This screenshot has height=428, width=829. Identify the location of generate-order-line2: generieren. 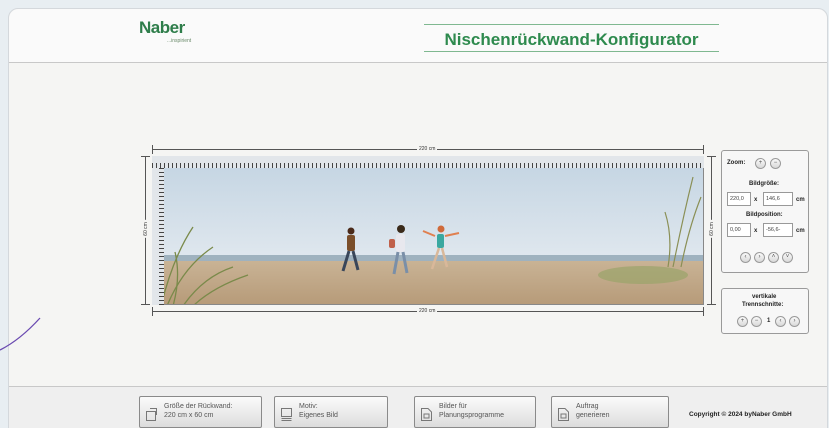
(593, 415).